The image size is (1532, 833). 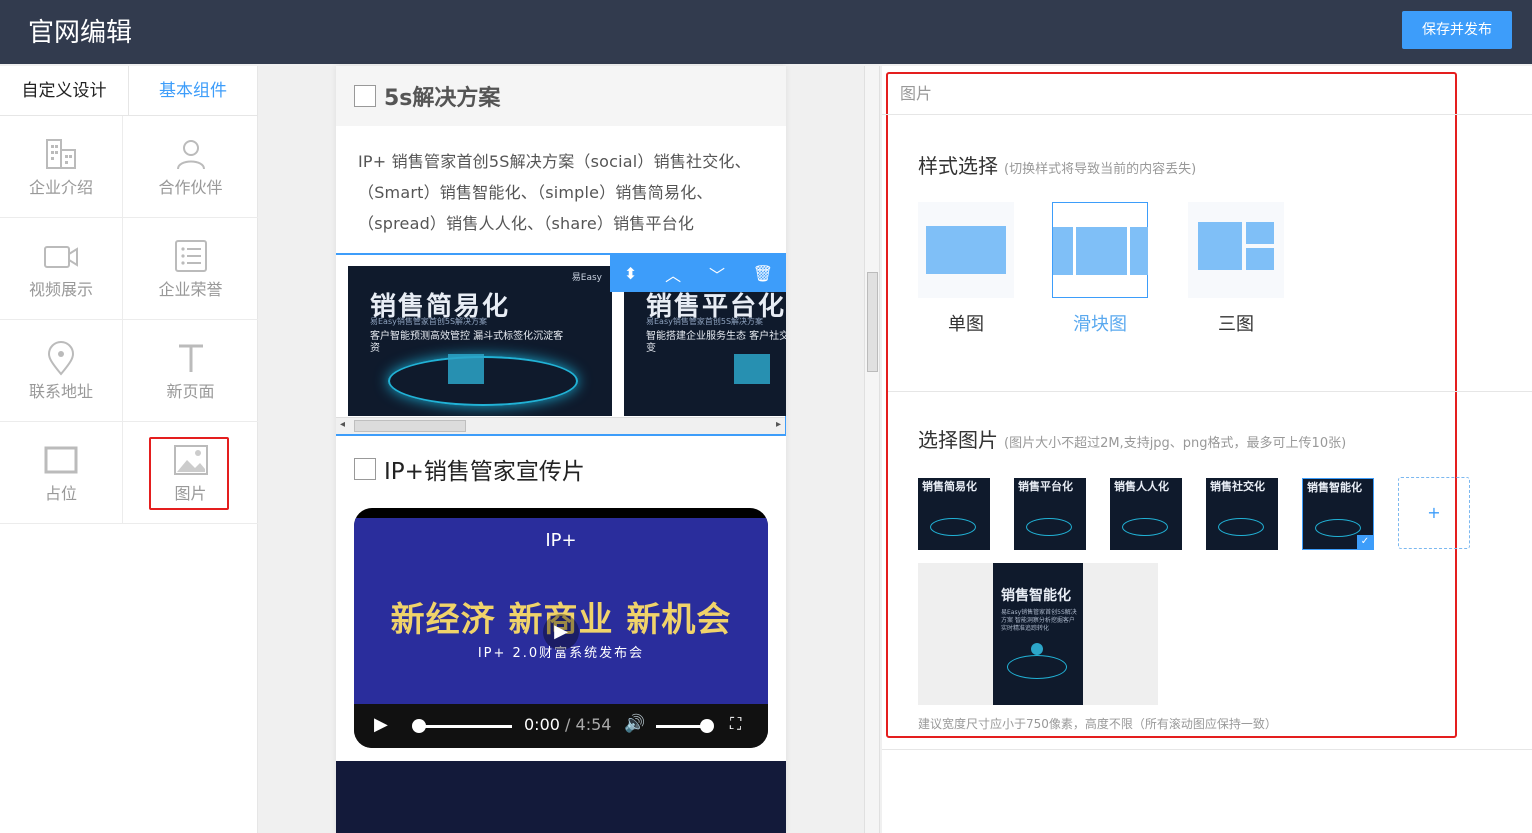 What do you see at coordinates (192, 90) in the screenshot?
I see `tab-basic-components: 基本组件` at bounding box center [192, 90].